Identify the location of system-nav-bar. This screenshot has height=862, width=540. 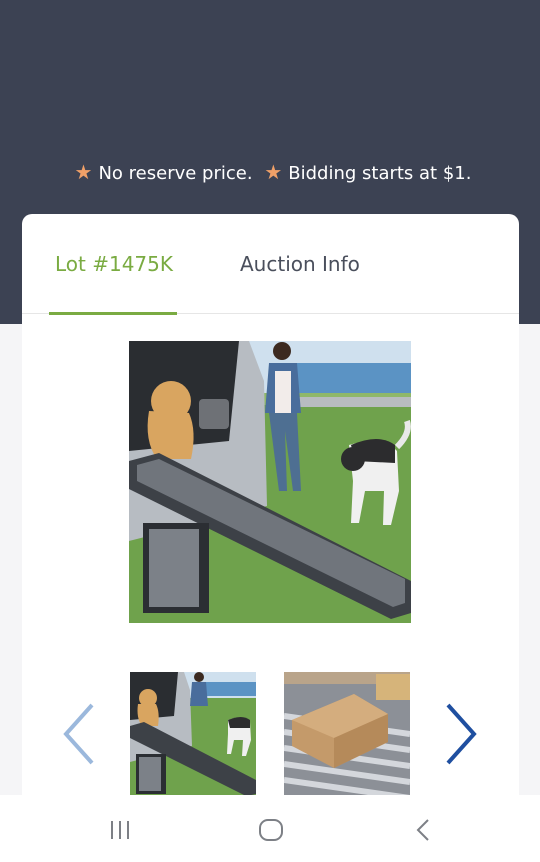
(270, 828).